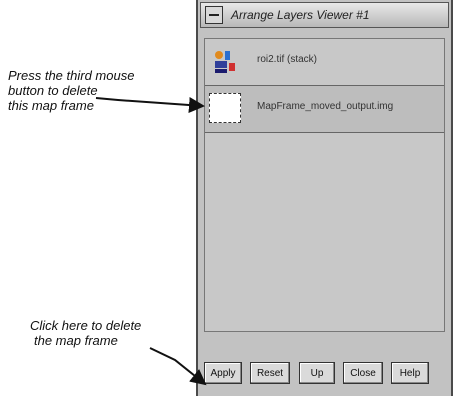 Image resolution: width=455 pixels, height=402 pixels. Describe the element at coordinates (270, 373) in the screenshot. I see `reset-button: Reset` at that location.